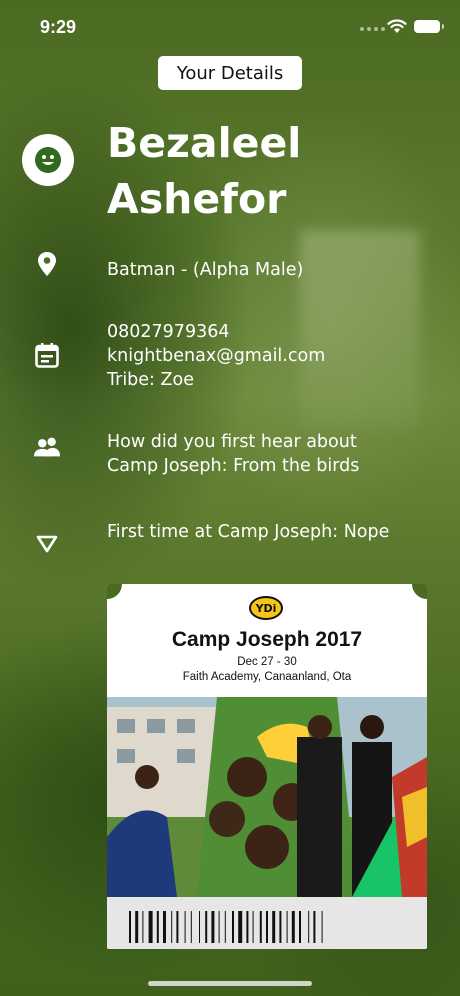 This screenshot has width=460, height=996. What do you see at coordinates (226, 927) in the screenshot?
I see `barcode-icon` at bounding box center [226, 927].